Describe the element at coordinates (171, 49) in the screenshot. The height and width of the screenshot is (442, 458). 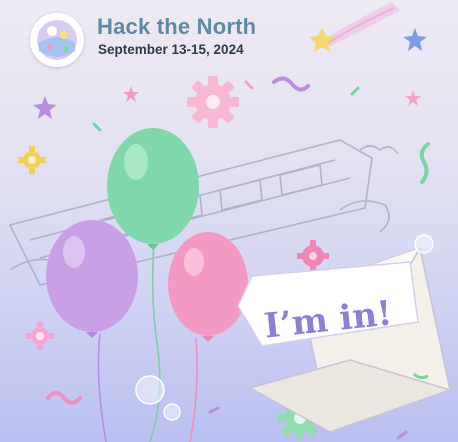
I see `event-dates: September 13-15, 2024` at that location.